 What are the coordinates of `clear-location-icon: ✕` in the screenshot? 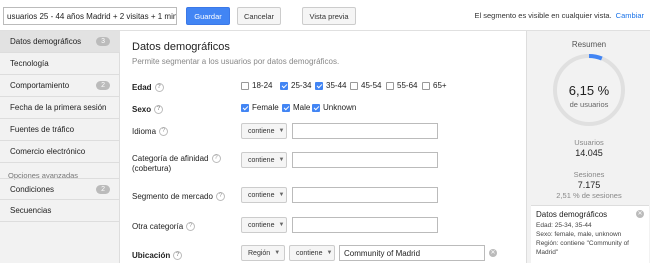 It's located at (493, 253).